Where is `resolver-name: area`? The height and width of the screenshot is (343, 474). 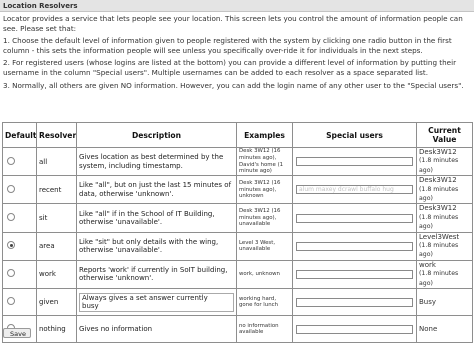 resolver-name: area is located at coordinates (56, 246).